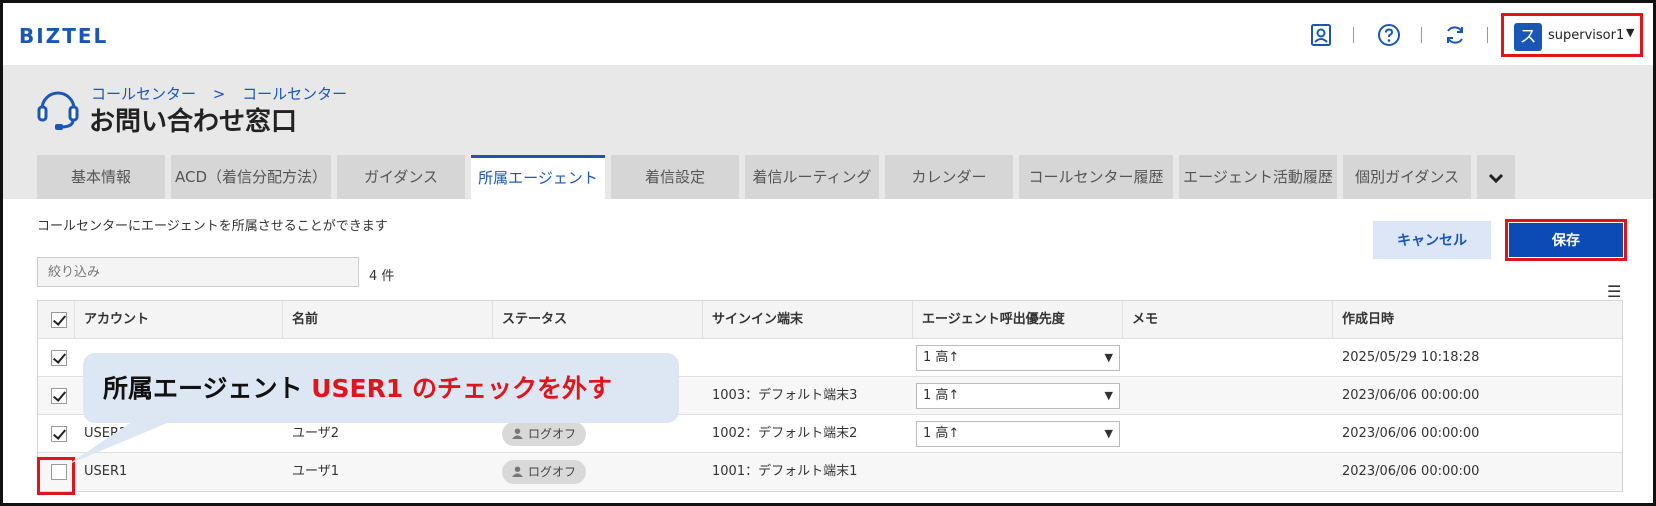 The height and width of the screenshot is (506, 1656). What do you see at coordinates (1321, 35) in the screenshot?
I see `agent-profile-icon` at bounding box center [1321, 35].